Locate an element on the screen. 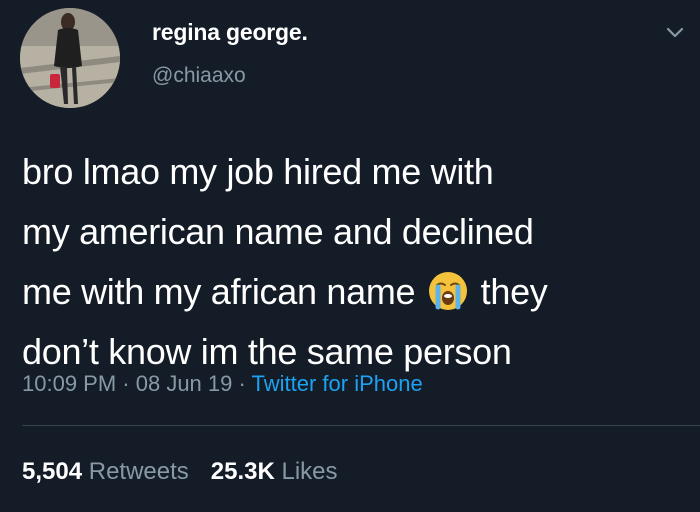 The width and height of the screenshot is (700, 512). tweet-source-link: Twitter for iPhone is located at coordinates (337, 383).